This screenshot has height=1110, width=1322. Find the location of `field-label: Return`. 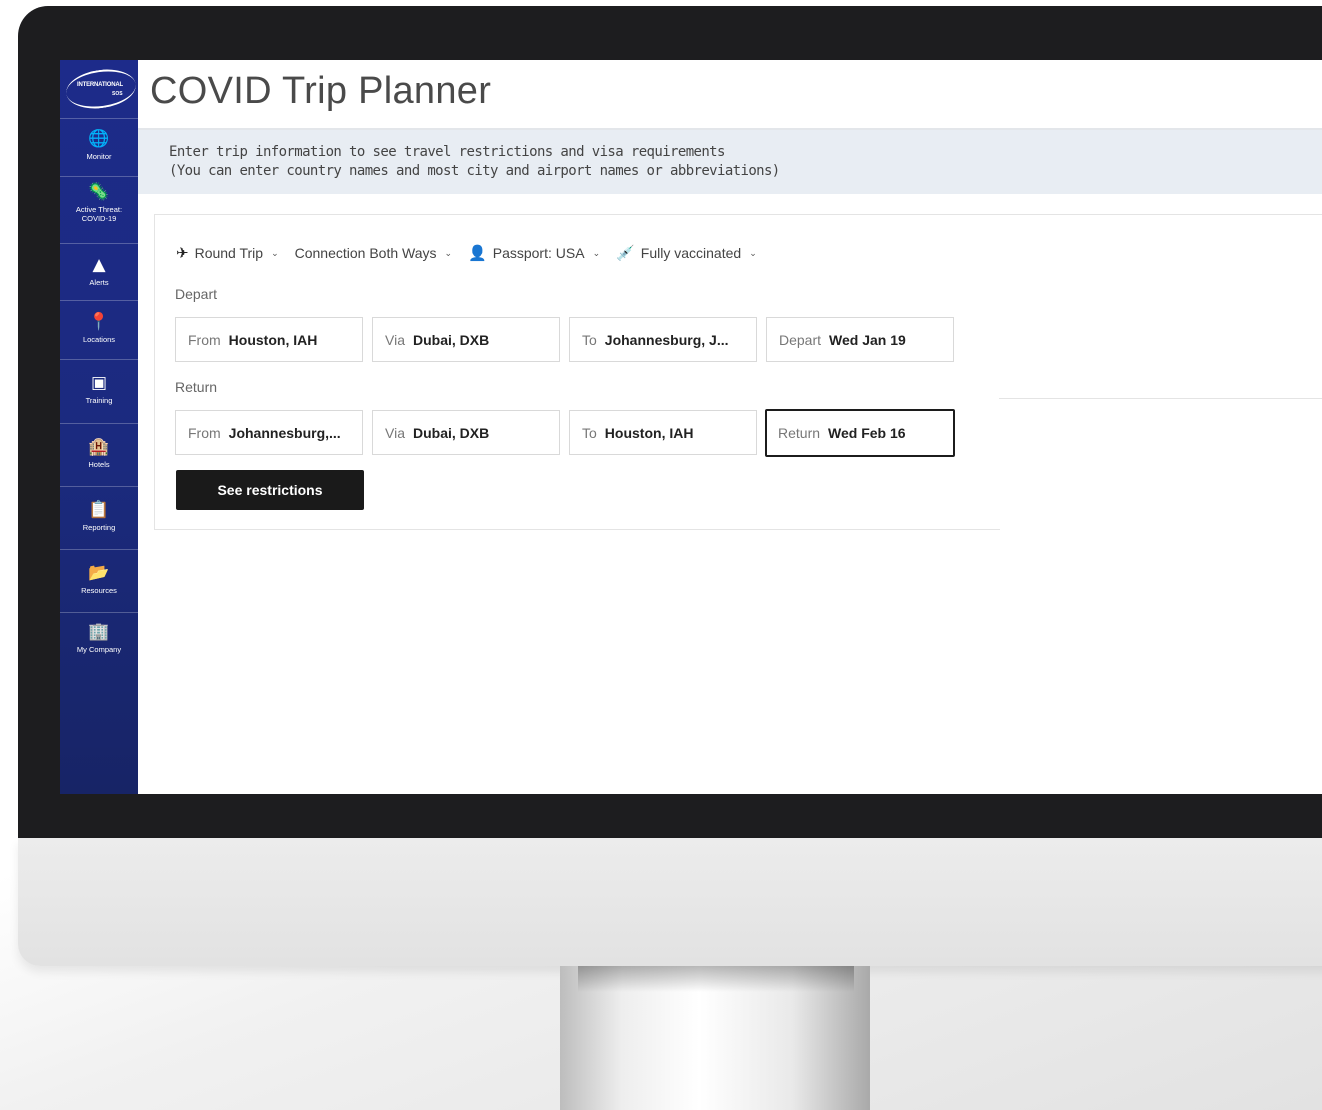

field-label: Return is located at coordinates (799, 433).